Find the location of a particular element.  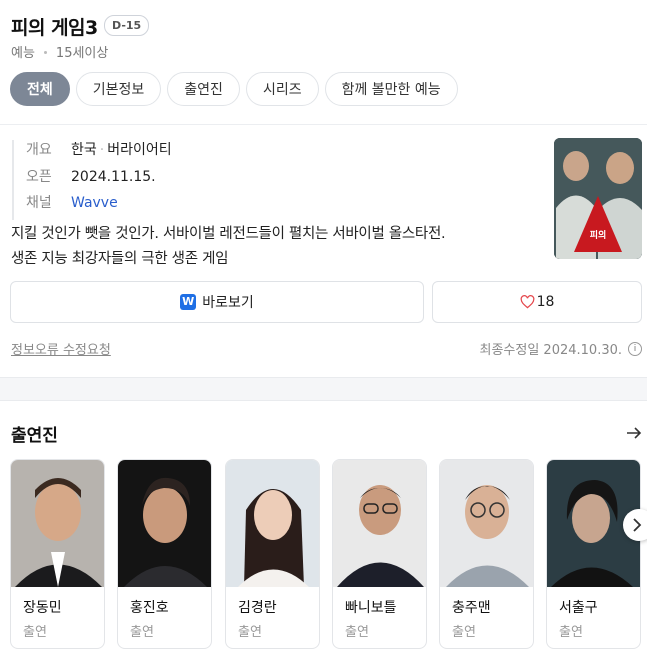

cast-card: 충주맨 출연 is located at coordinates (486, 554).